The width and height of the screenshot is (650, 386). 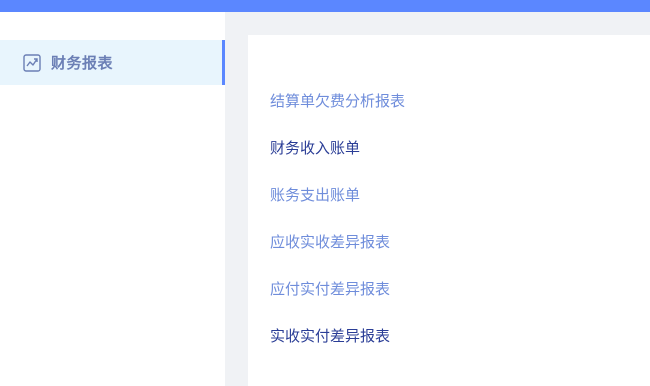 I want to click on report-link-account-expenditure: 账务支出账单, so click(x=337, y=208).